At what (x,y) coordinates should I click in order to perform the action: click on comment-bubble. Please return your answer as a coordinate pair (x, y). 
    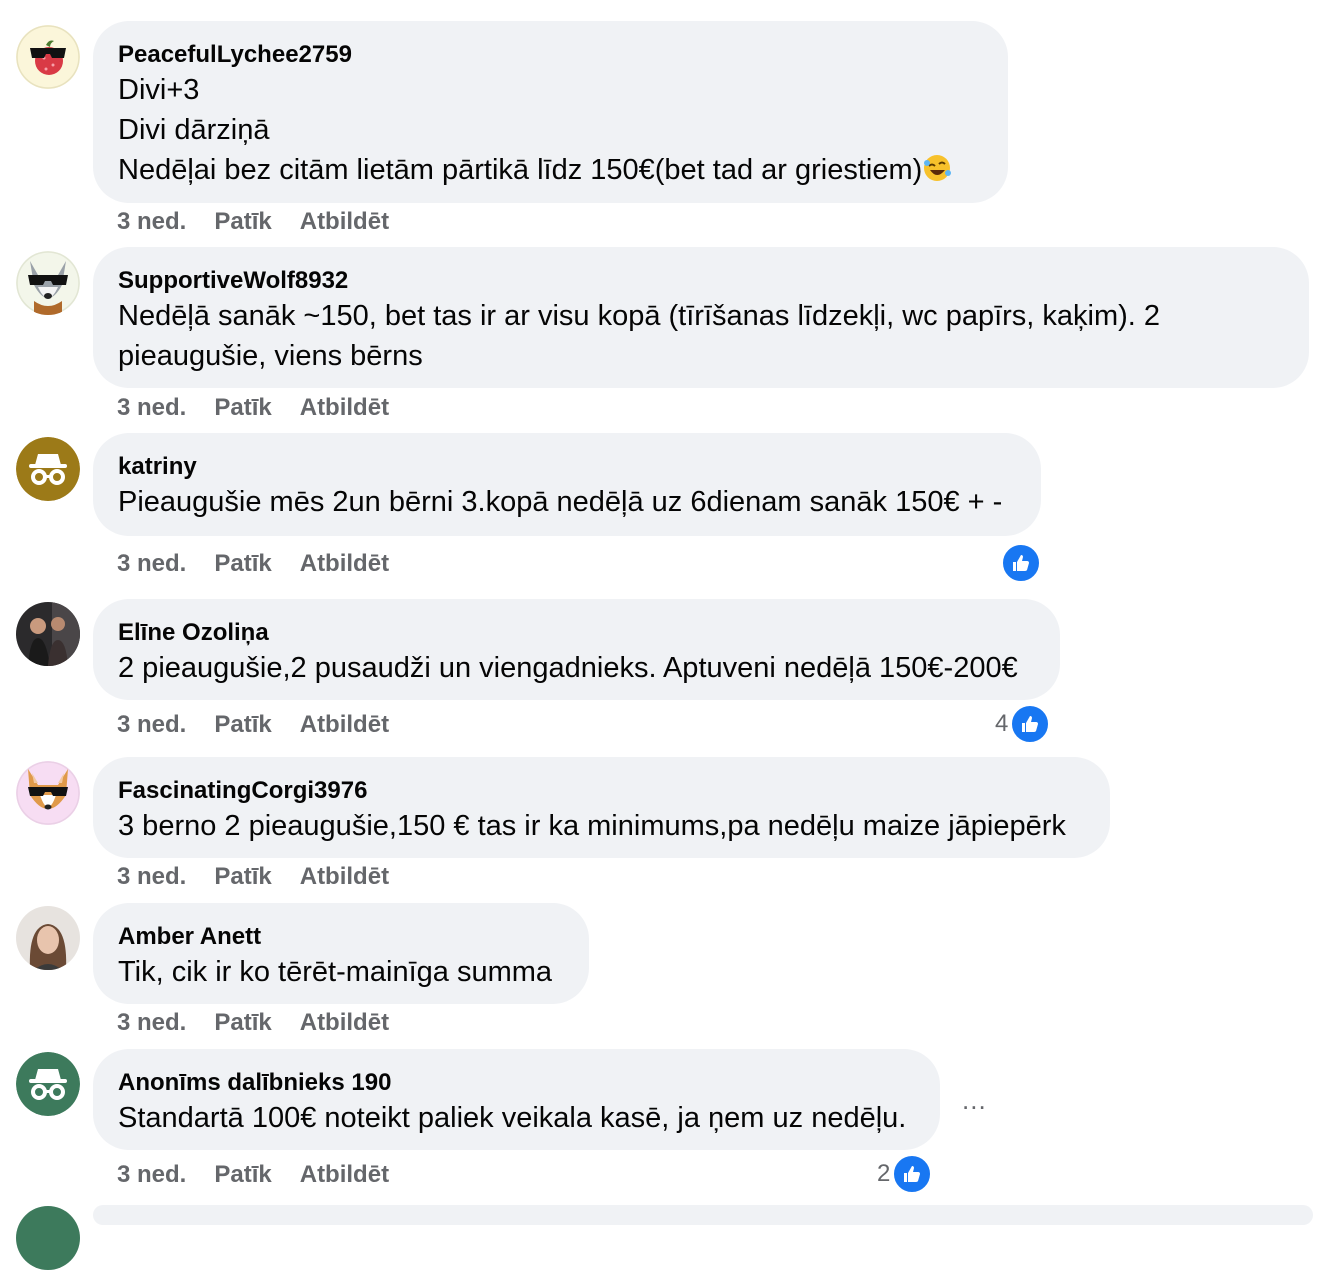
    Looking at the image, I should click on (703, 1215).